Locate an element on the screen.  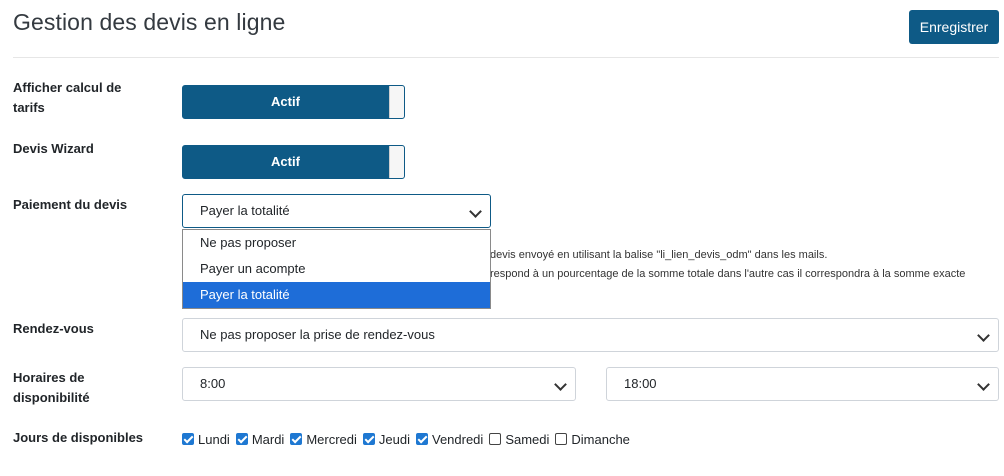
day-label: Dimanche is located at coordinates (600, 439).